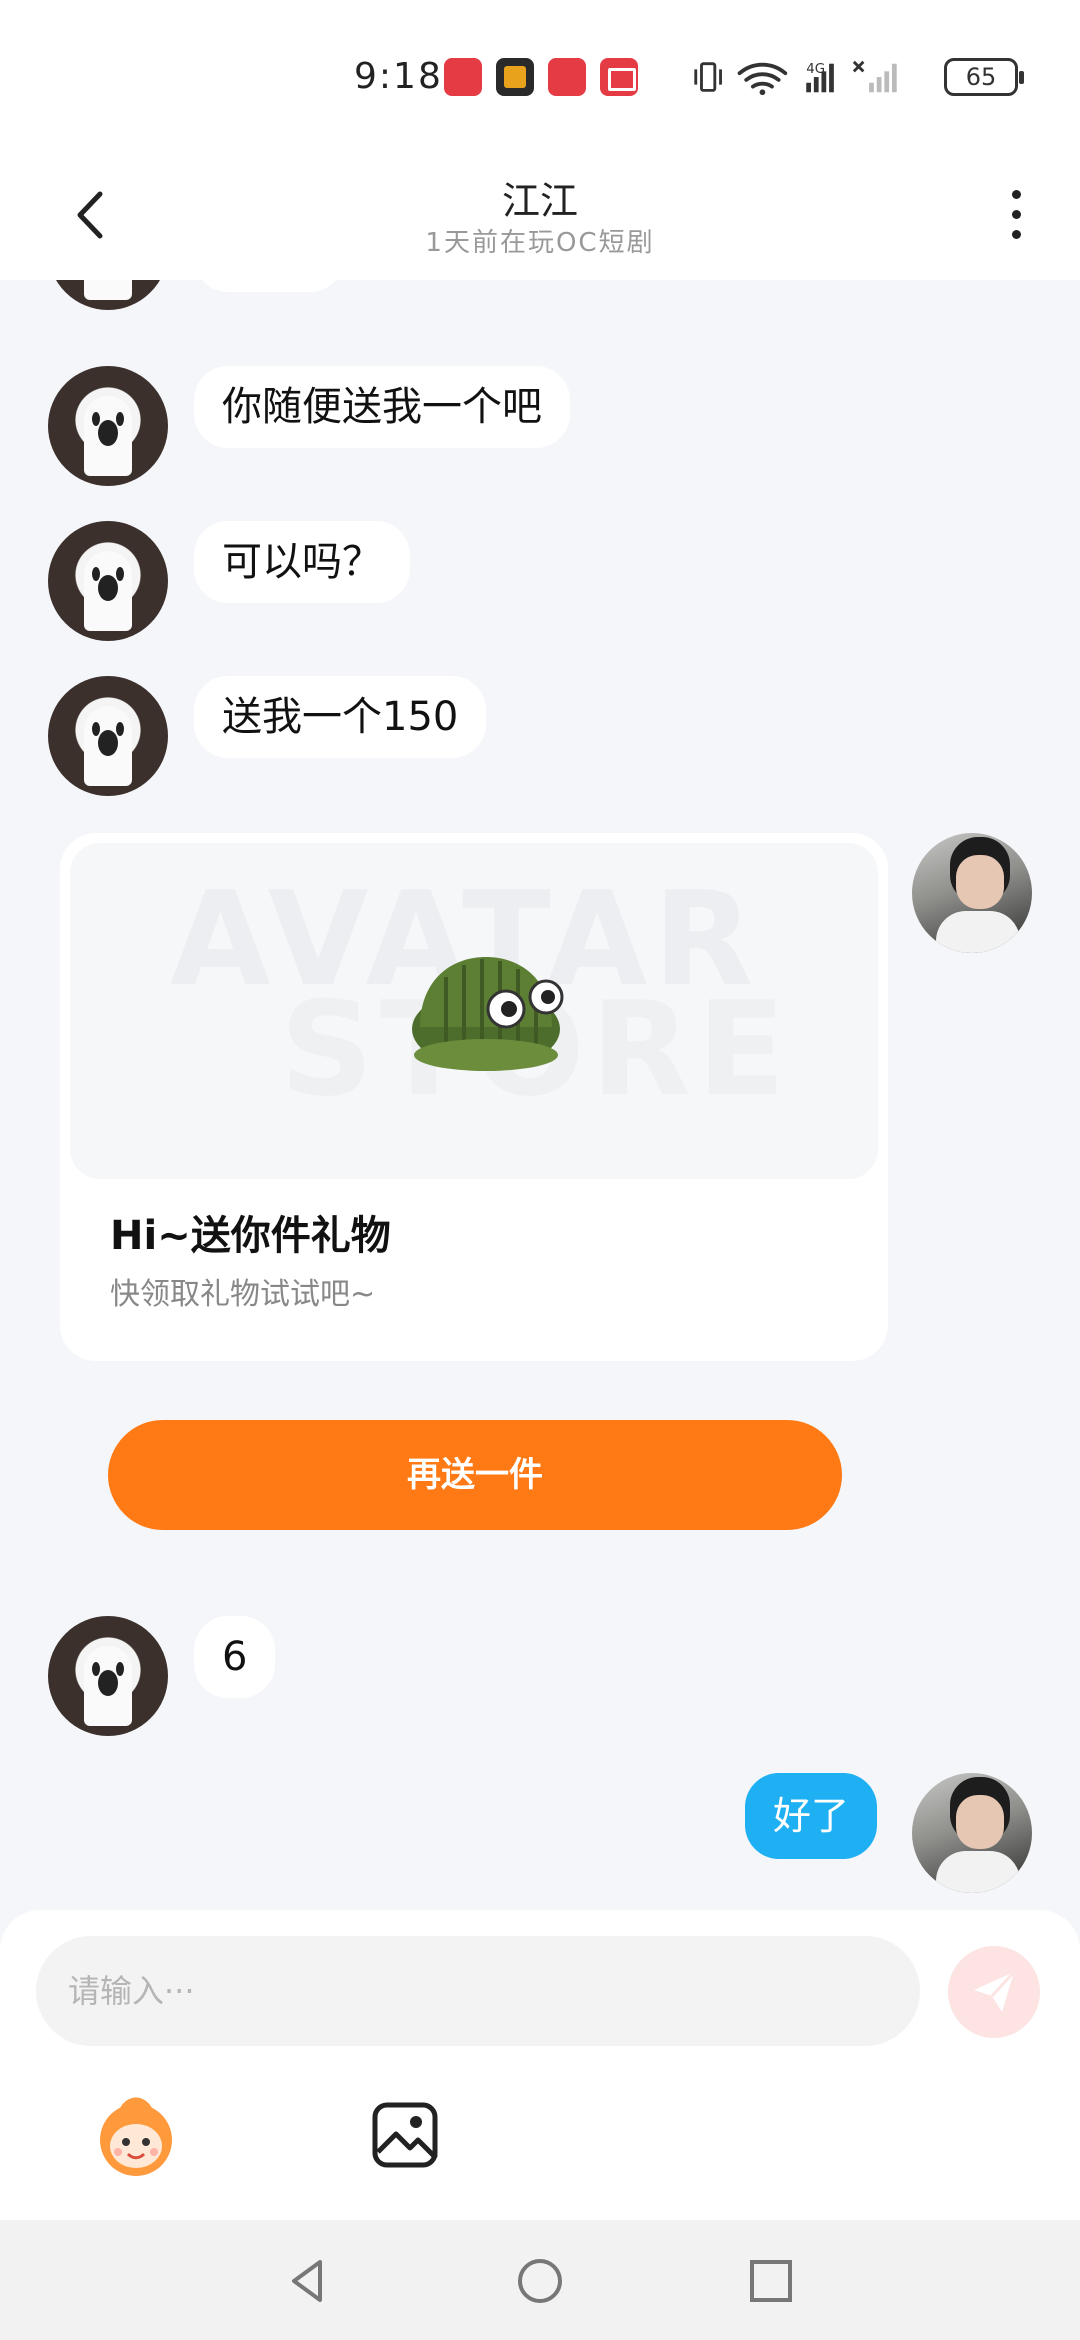 The image size is (1080, 2340). I want to click on more-options-icon, so click(1016, 215).